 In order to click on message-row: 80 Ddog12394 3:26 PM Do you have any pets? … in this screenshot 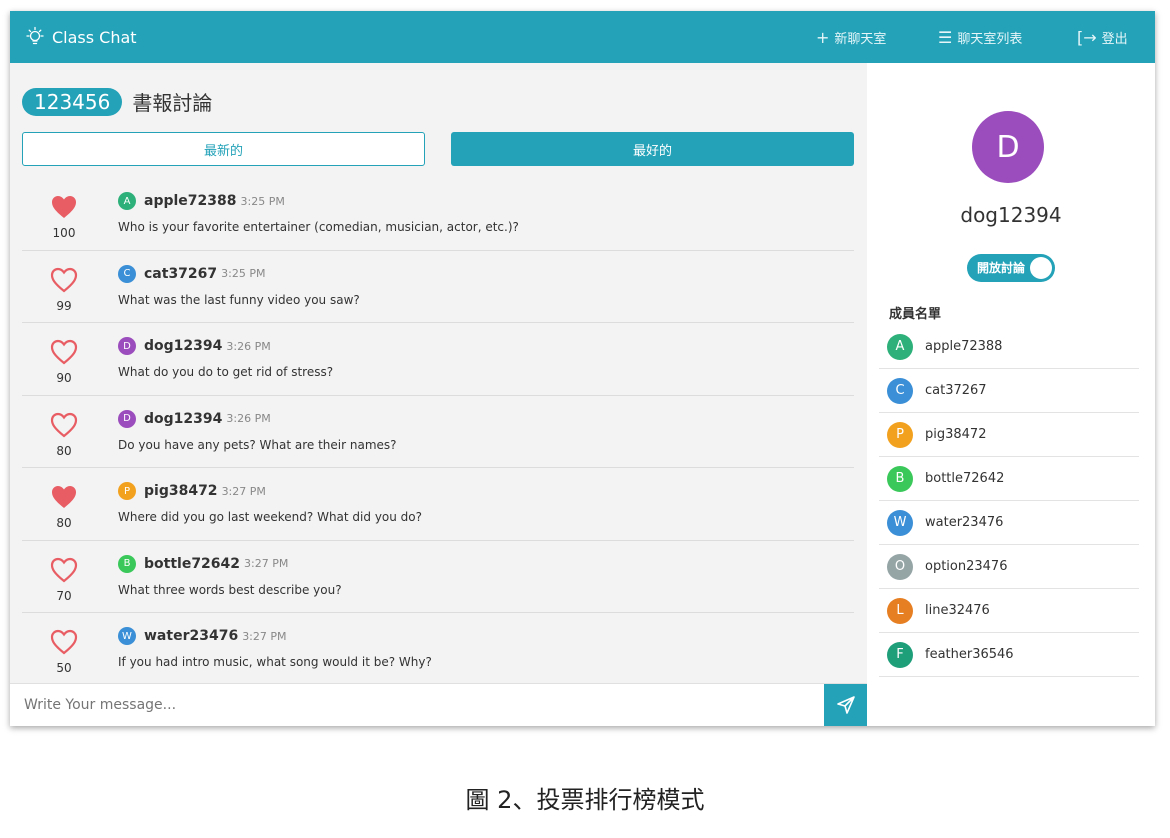, I will do `click(438, 432)`.